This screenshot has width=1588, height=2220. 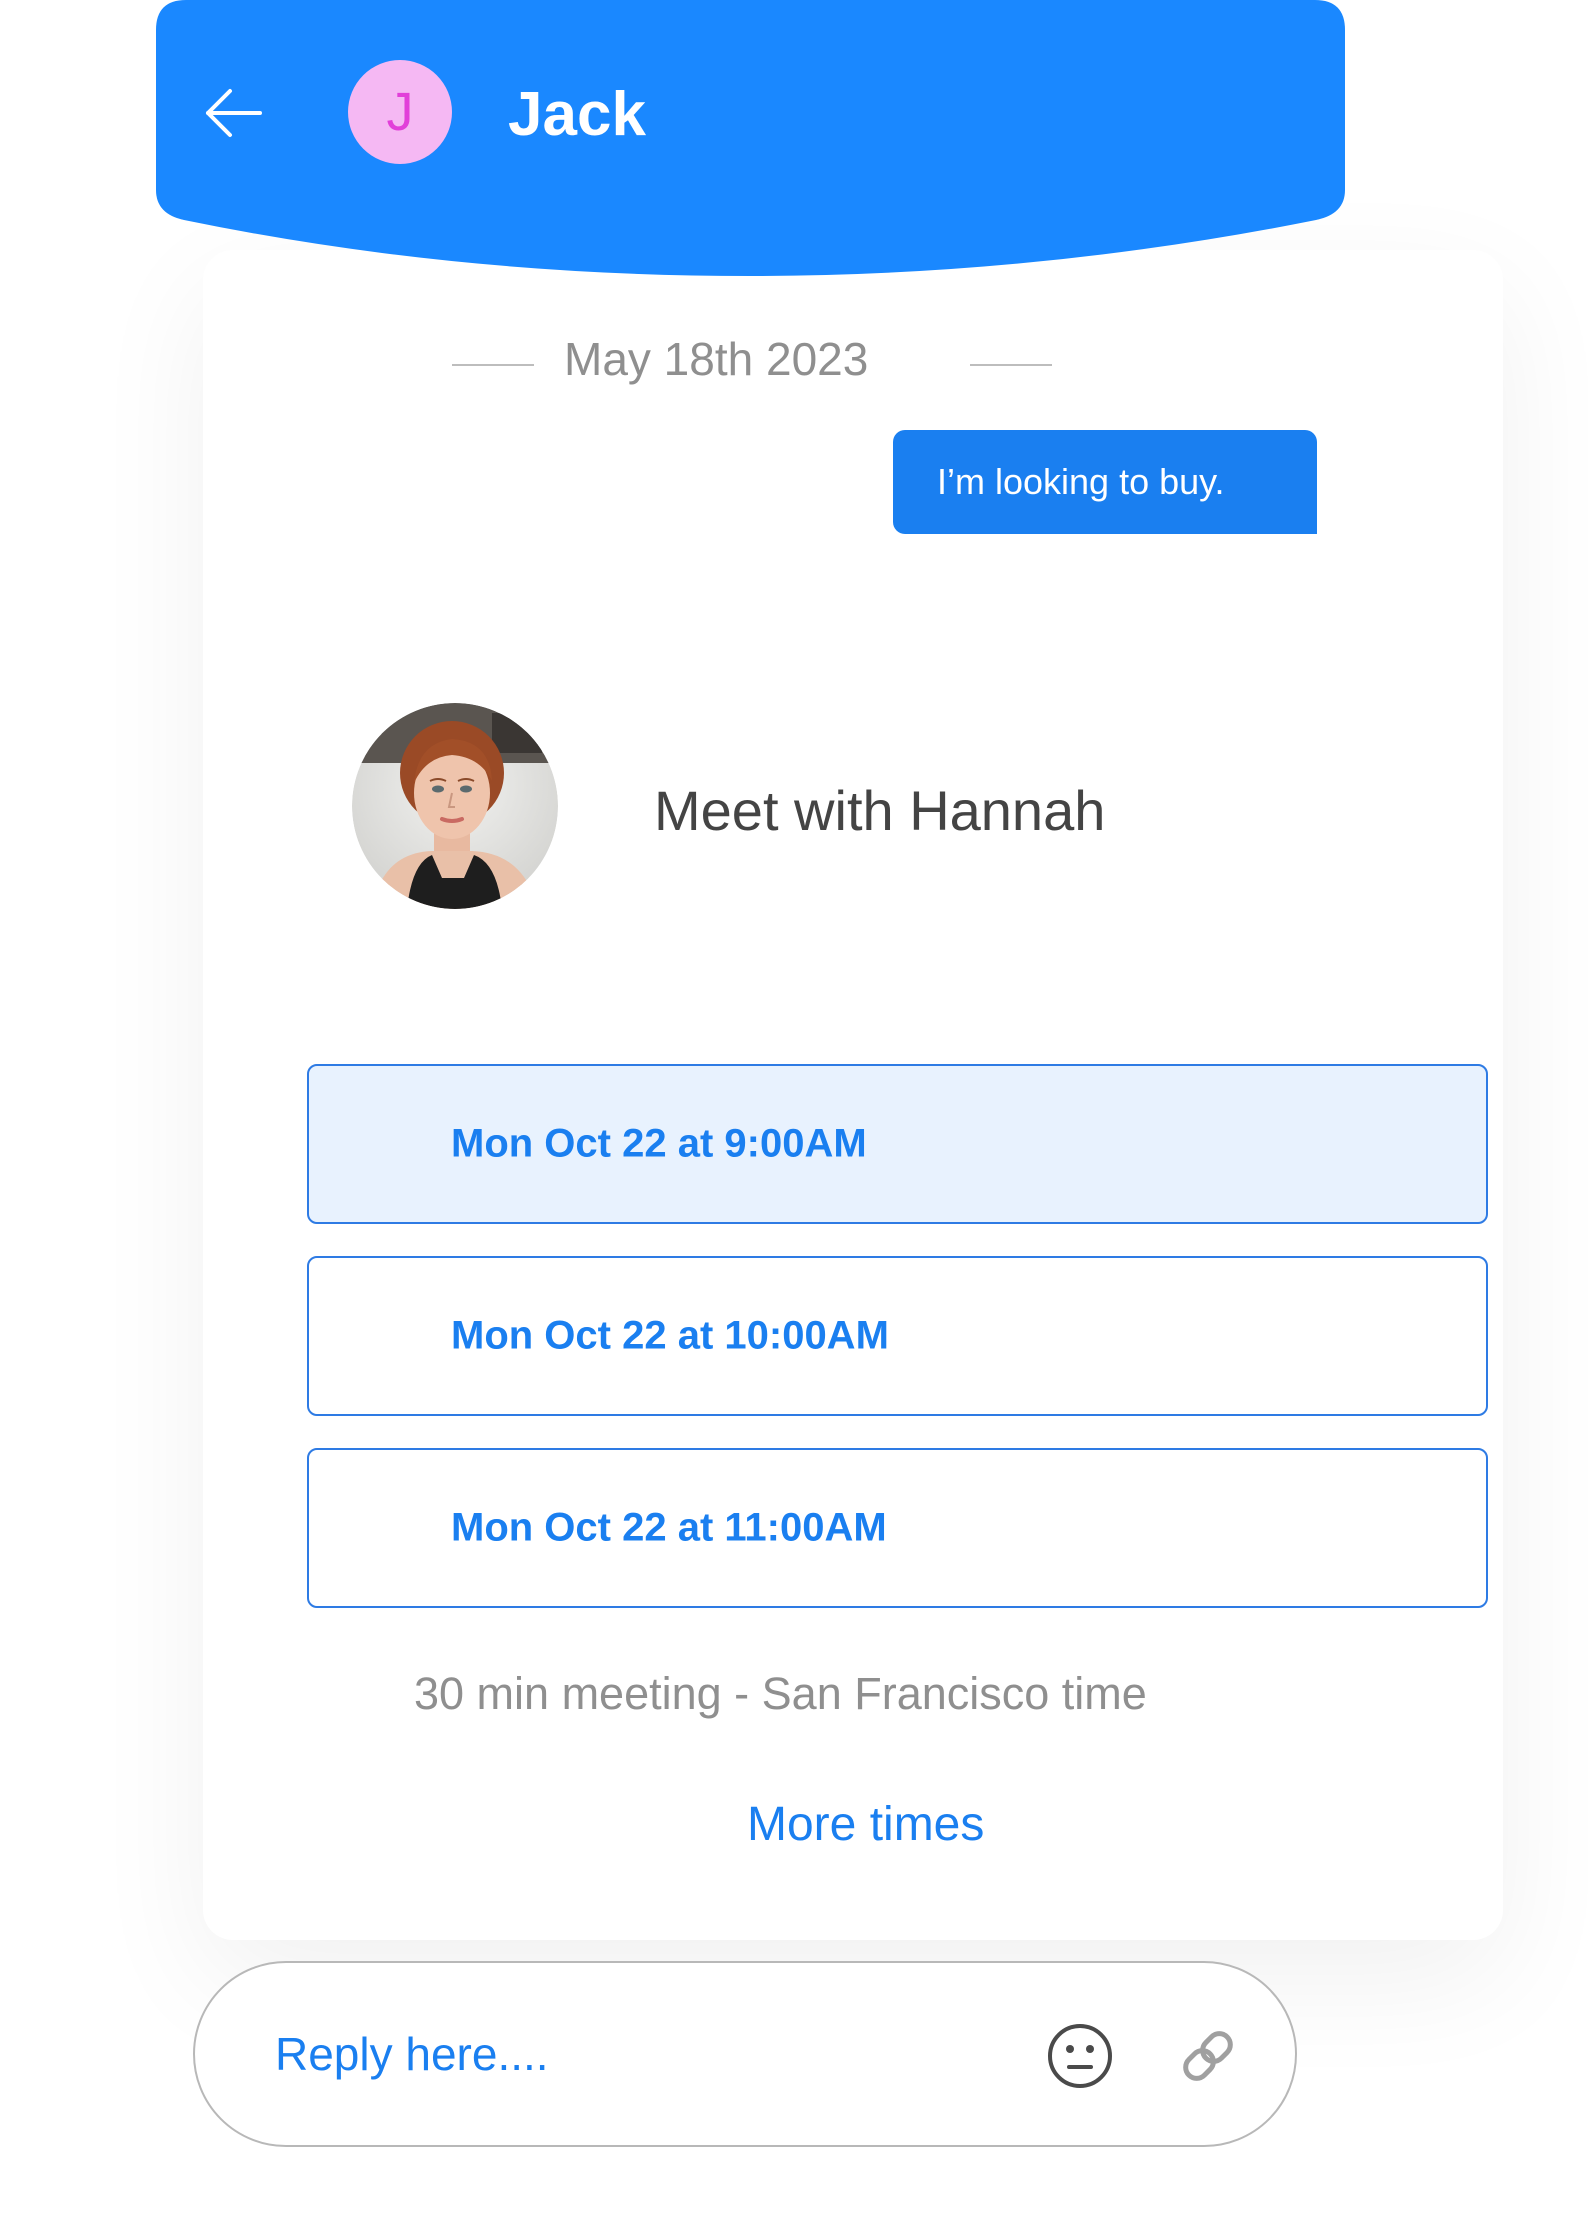 What do you see at coordinates (897, 1528) in the screenshot?
I see `time-slot-option: Mon Oct 22 at 11:00AM` at bounding box center [897, 1528].